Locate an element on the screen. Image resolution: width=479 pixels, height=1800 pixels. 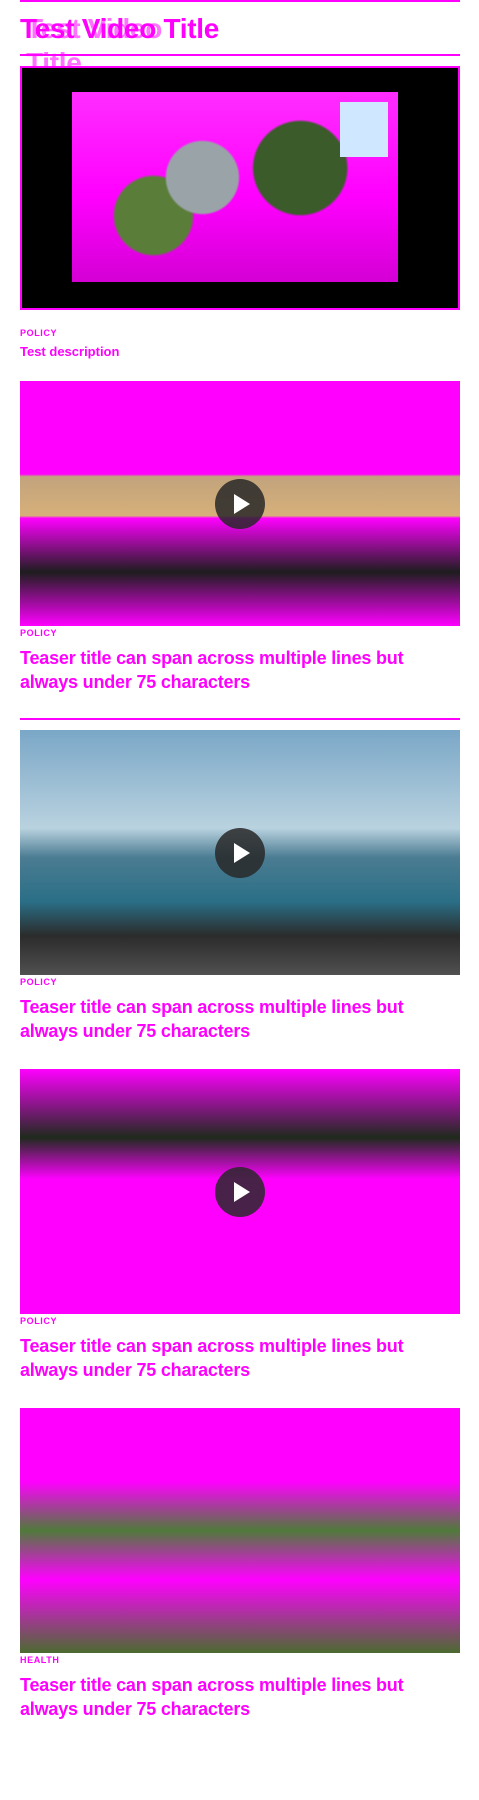
teaser-divider is located at coordinates (240, 719).